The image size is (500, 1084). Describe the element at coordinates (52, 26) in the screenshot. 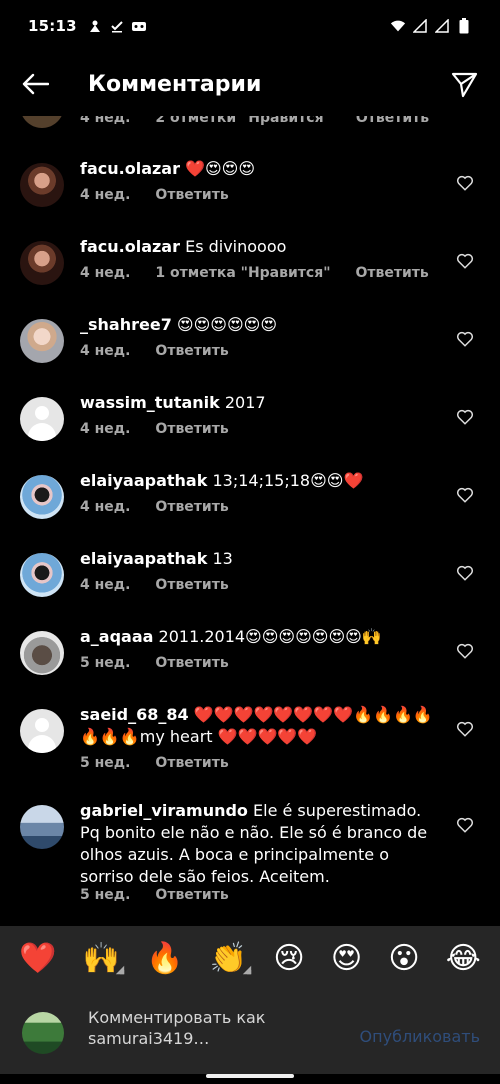

I see `status-time: 15:13` at that location.